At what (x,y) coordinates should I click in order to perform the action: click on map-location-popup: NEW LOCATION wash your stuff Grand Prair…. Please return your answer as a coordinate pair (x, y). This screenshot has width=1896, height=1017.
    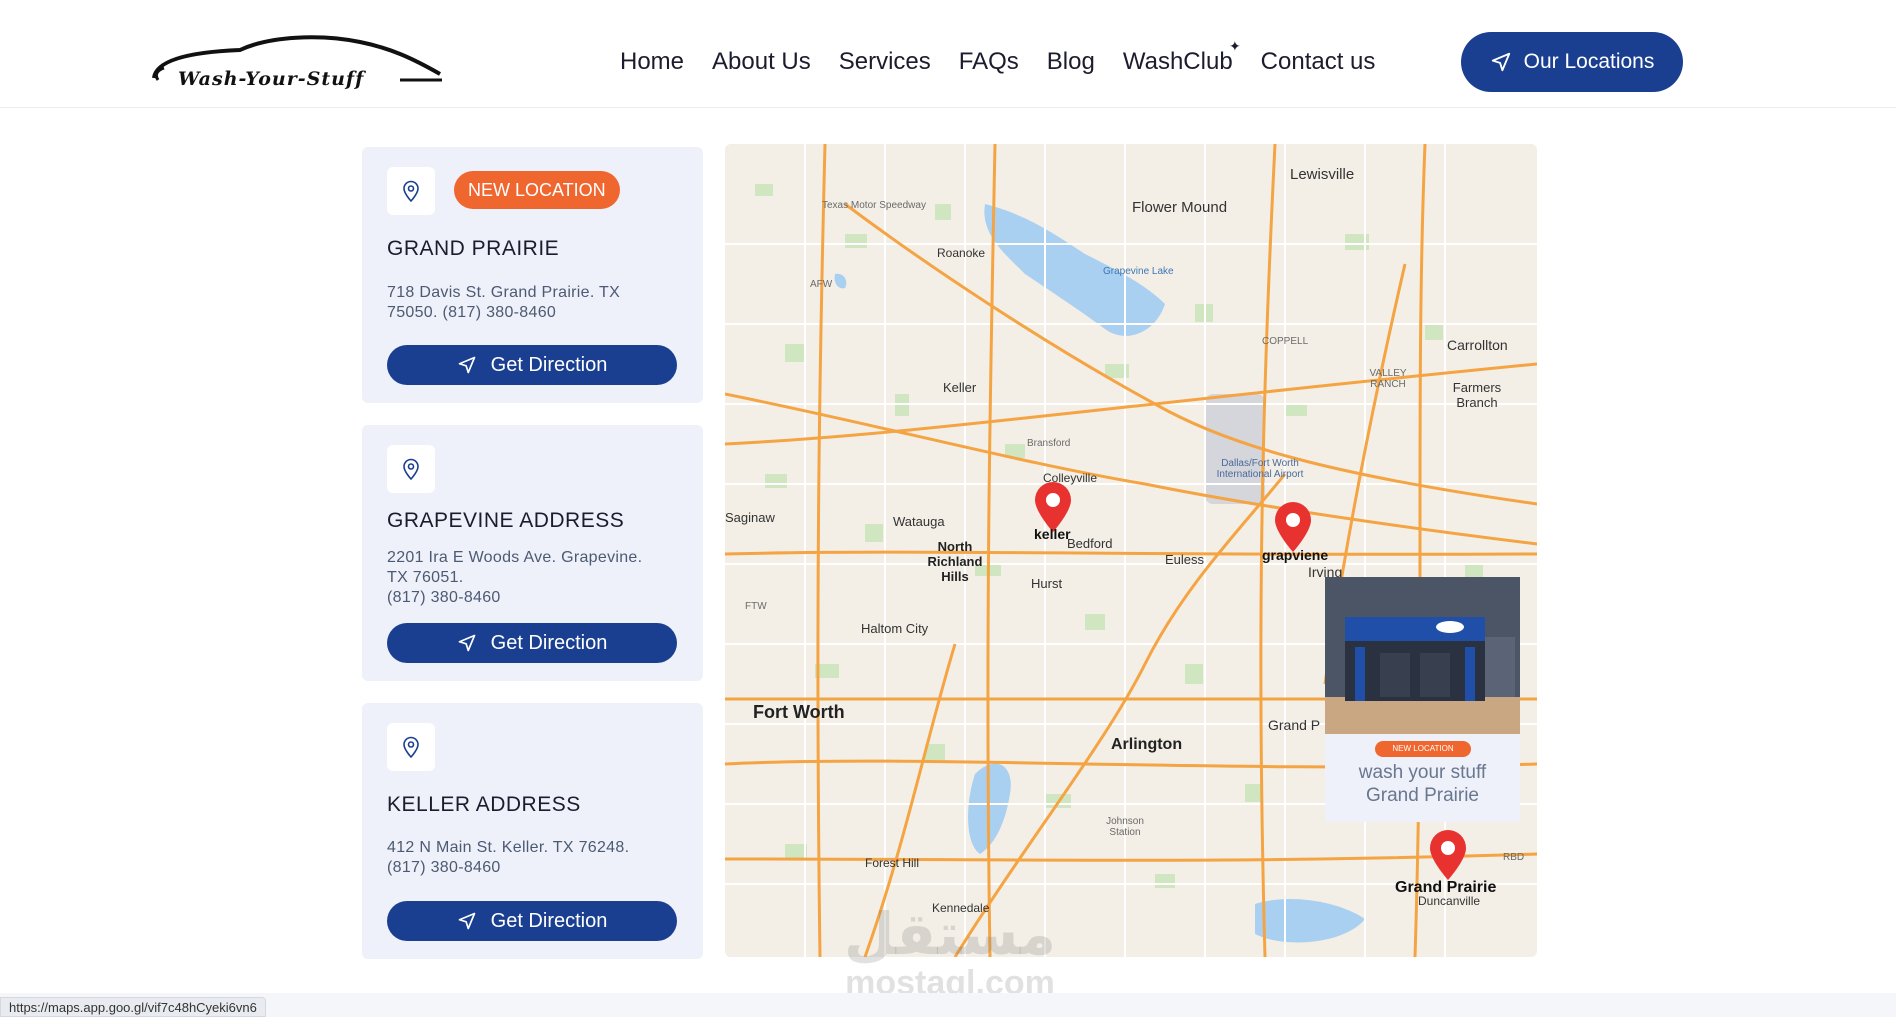
    Looking at the image, I should click on (1422, 699).